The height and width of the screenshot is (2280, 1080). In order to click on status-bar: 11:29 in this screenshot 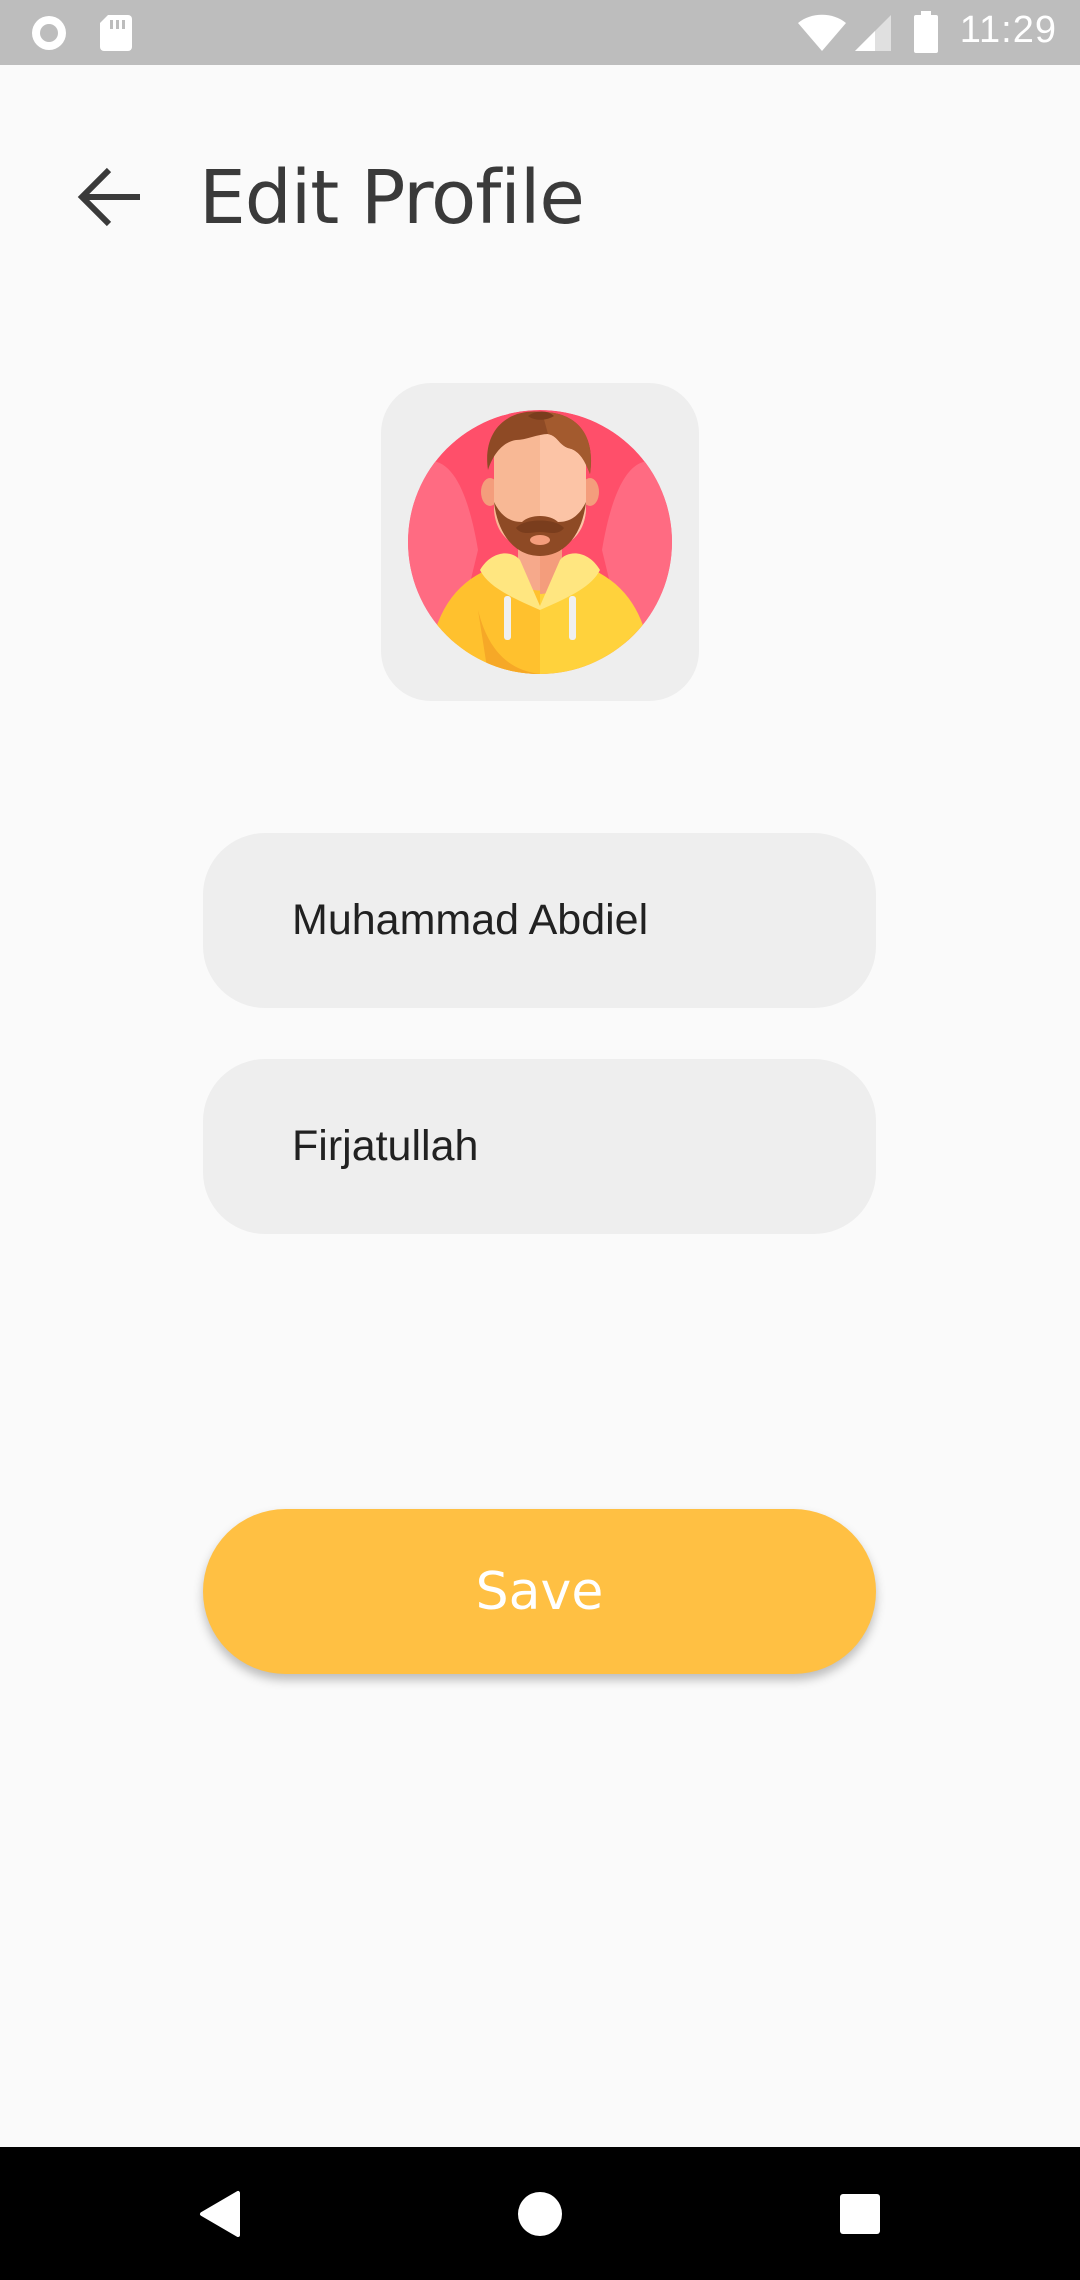, I will do `click(540, 32)`.